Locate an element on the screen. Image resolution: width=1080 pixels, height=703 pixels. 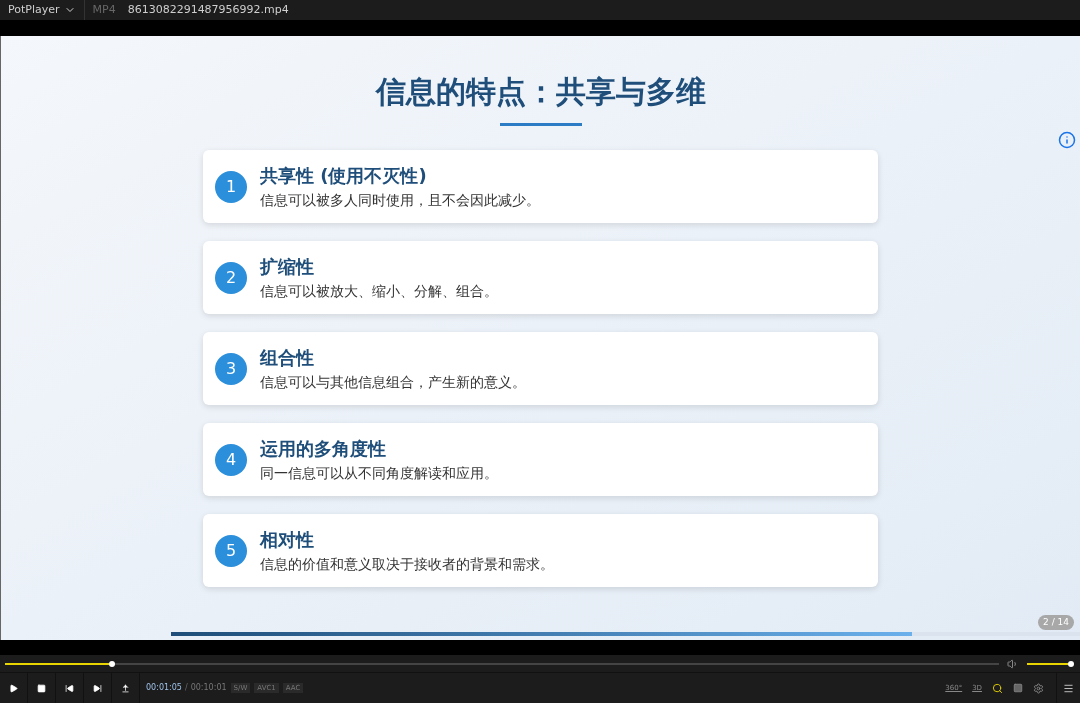
eject-icon is located at coordinates (125, 688).